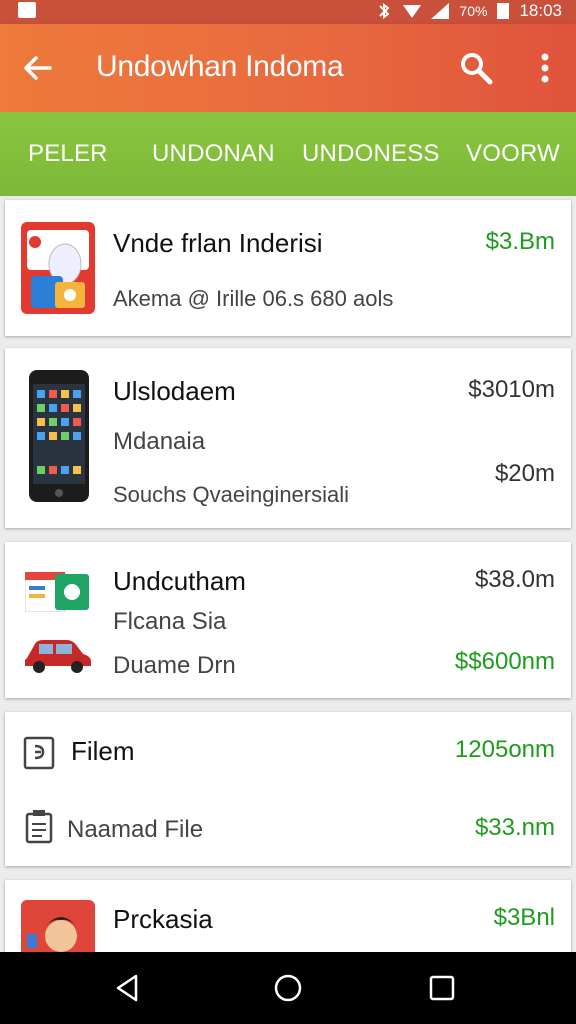  Describe the element at coordinates (58, 656) in the screenshot. I see `car-icon` at that location.